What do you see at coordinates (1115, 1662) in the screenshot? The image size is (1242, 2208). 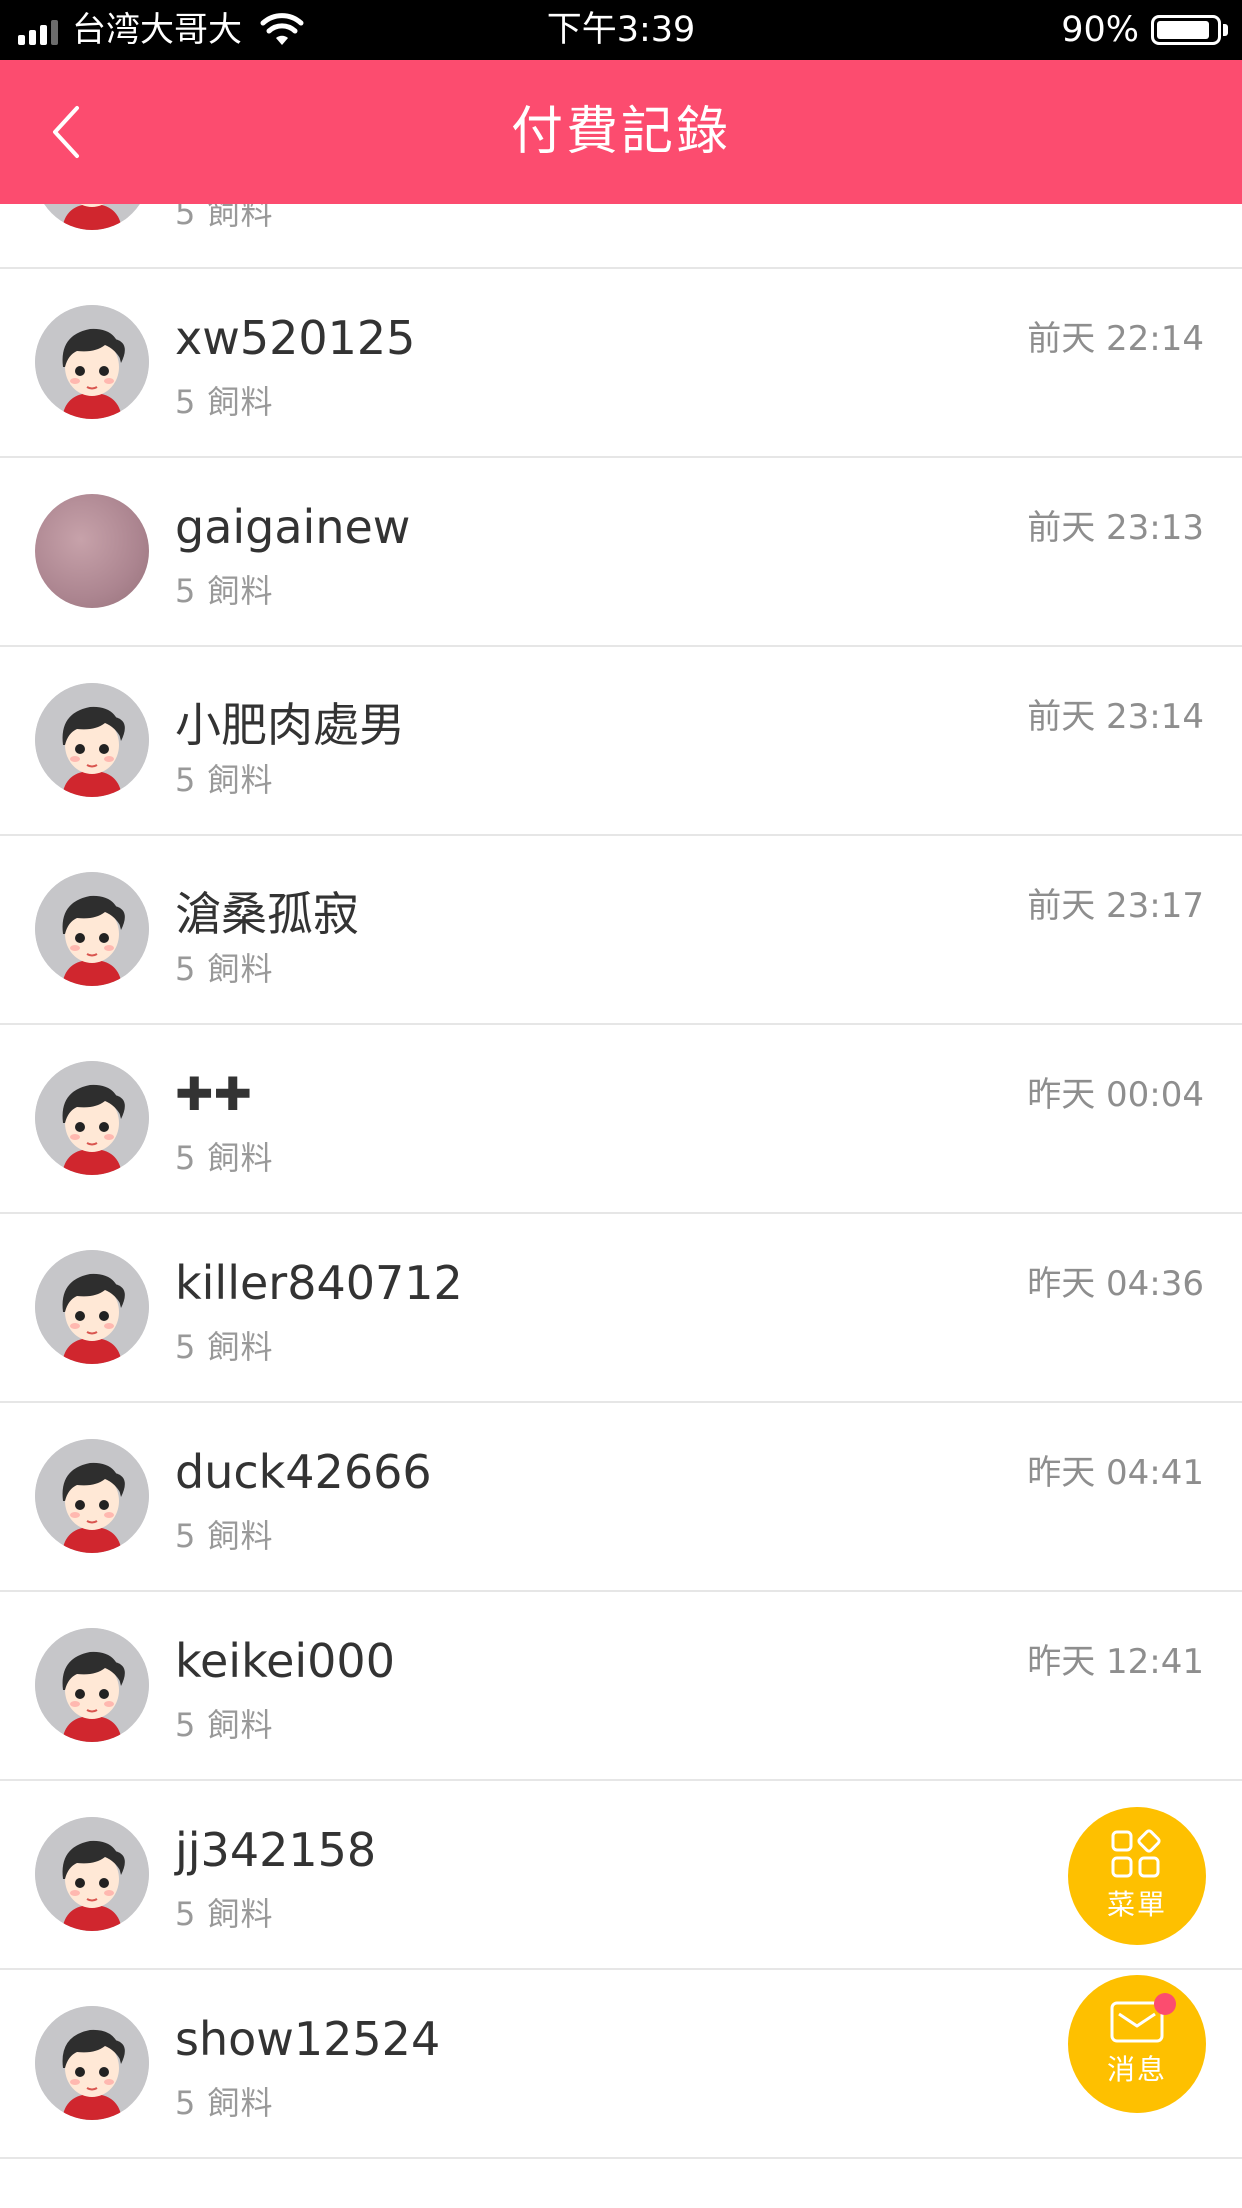 I see `payment-time: 昨天 12:41` at bounding box center [1115, 1662].